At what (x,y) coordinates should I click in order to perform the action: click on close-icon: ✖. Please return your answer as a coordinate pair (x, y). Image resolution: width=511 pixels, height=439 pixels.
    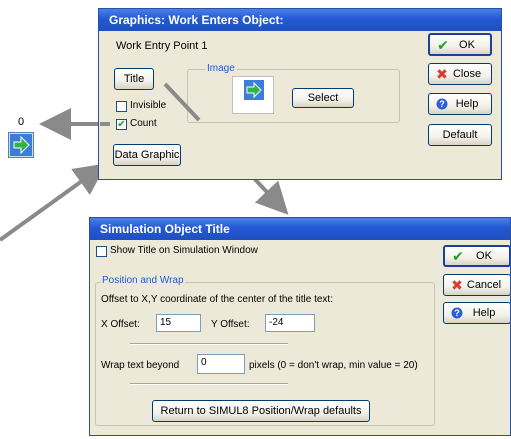
    Looking at the image, I should click on (457, 285).